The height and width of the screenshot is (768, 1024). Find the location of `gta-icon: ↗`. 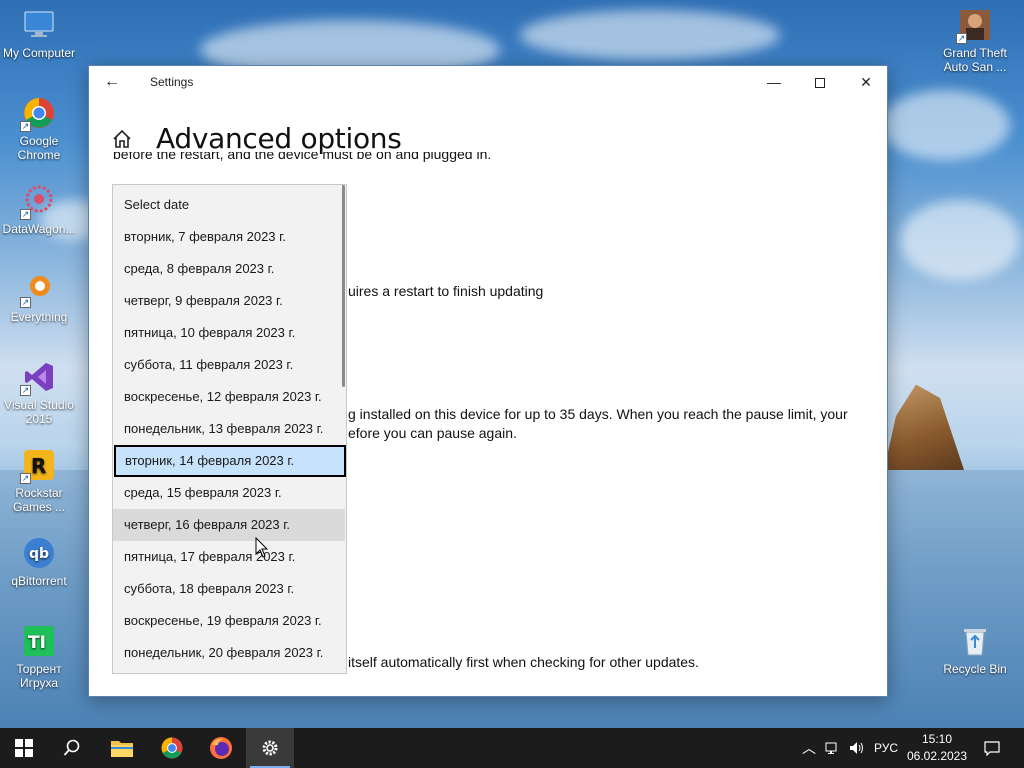

gta-icon: ↗ is located at coordinates (974, 26).